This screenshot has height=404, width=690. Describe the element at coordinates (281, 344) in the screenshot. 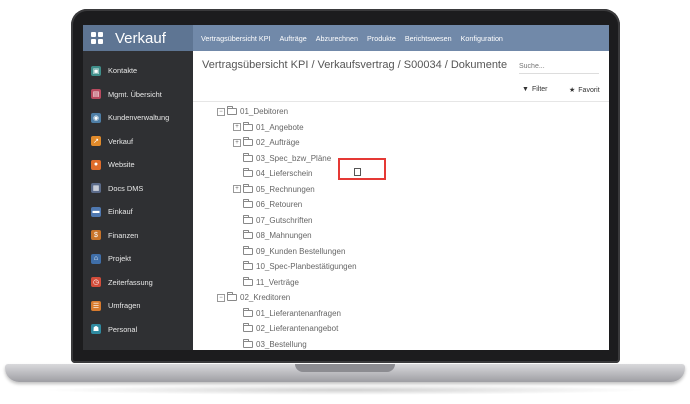

I see `tree-node-label: 03_Bestellung` at that location.